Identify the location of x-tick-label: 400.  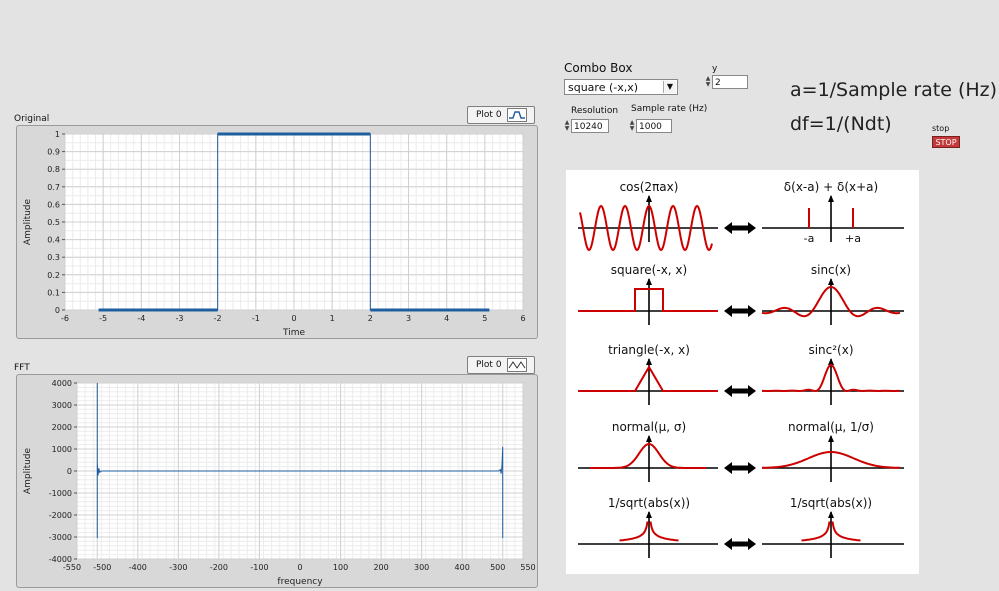
(462, 567).